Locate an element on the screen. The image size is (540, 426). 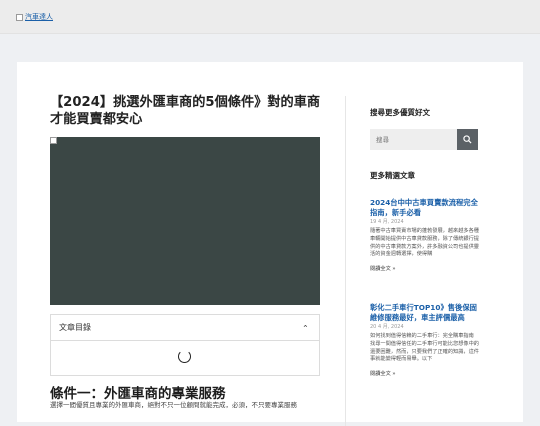
search-input is located at coordinates (413, 139).